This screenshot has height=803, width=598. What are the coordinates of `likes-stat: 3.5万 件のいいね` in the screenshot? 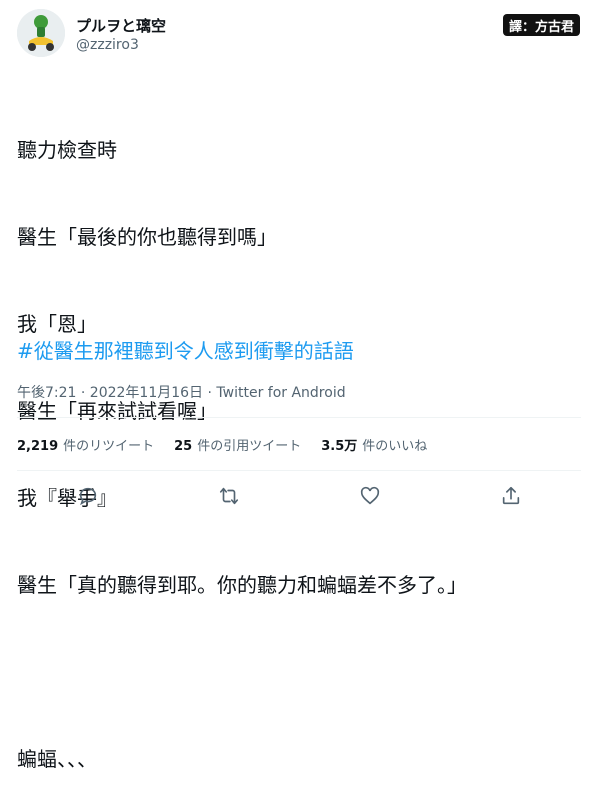 It's located at (374, 444).